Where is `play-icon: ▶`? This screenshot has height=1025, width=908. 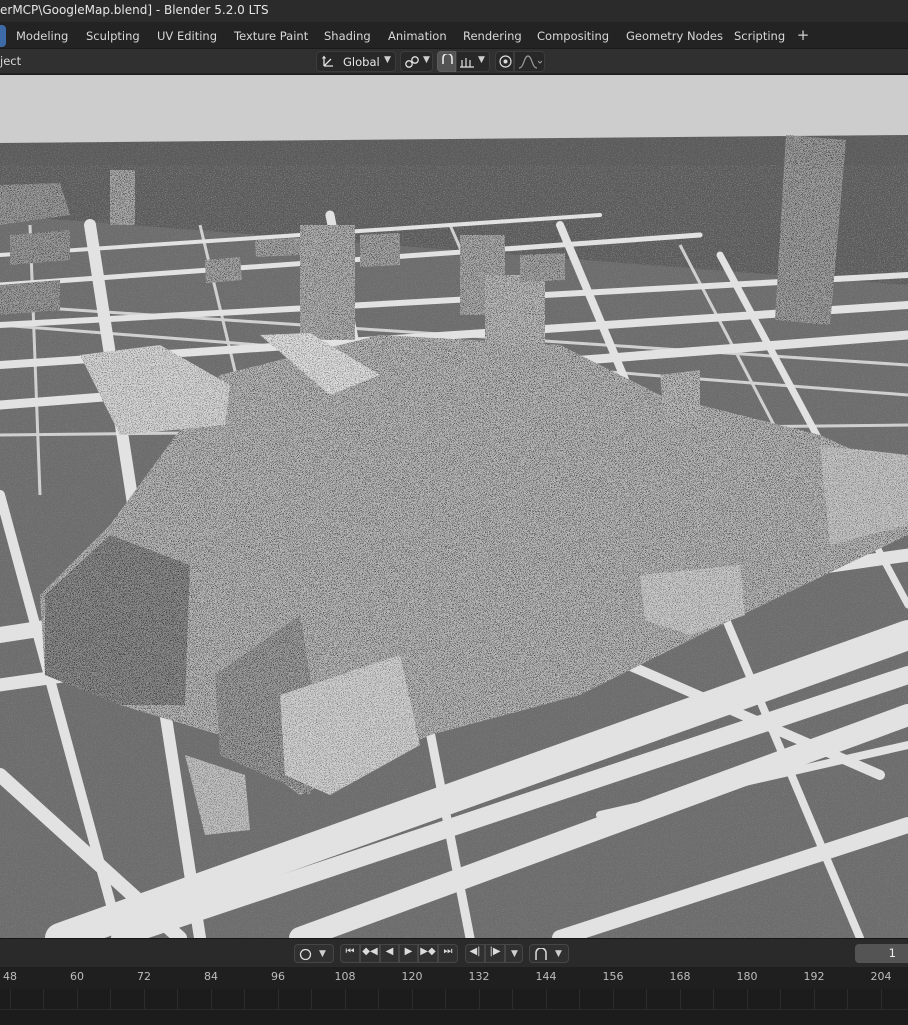
play-icon: ▶ is located at coordinates (408, 953).